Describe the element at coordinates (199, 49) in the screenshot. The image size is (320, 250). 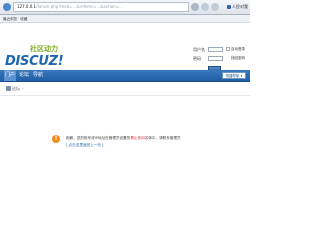
I see `username-label: 用户名` at that location.